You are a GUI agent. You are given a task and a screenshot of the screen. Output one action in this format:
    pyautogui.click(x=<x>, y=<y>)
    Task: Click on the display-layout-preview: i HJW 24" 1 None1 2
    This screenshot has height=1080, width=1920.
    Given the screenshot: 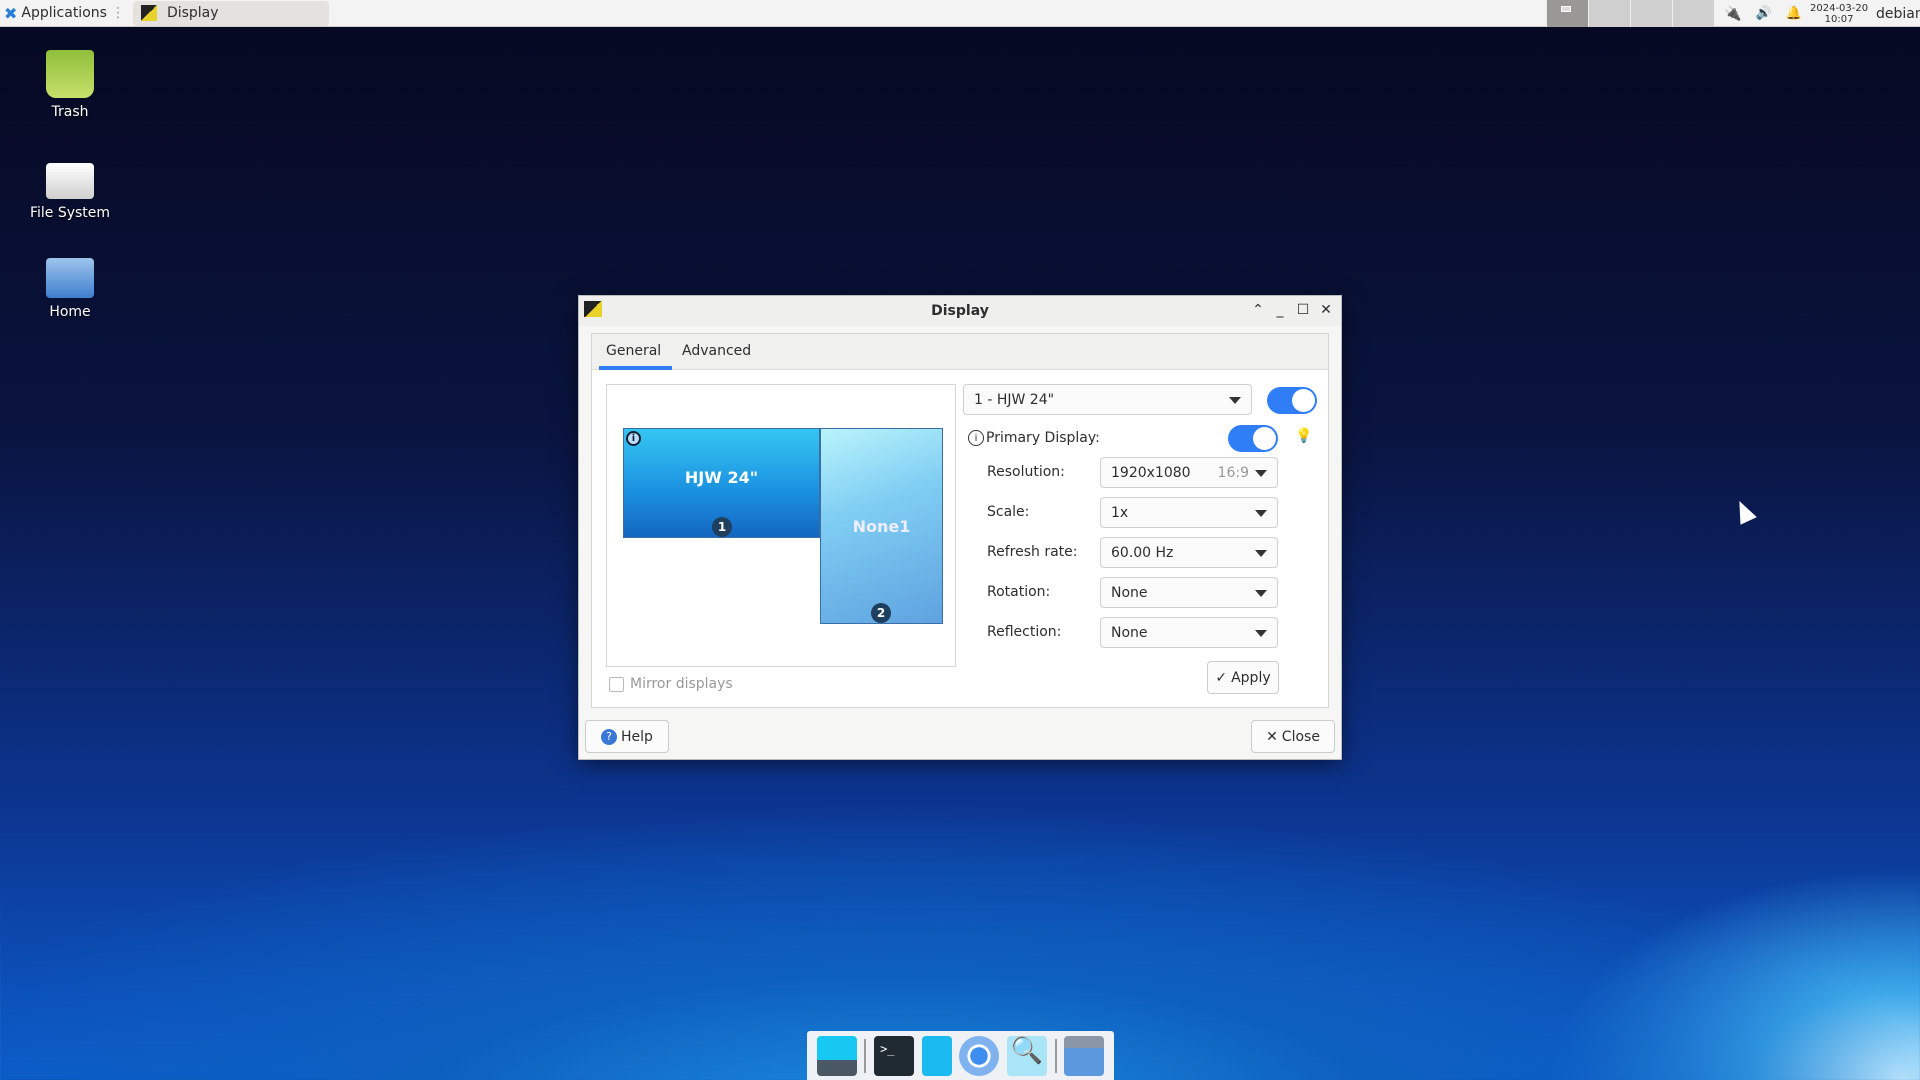 What is the action you would take?
    pyautogui.click(x=781, y=525)
    